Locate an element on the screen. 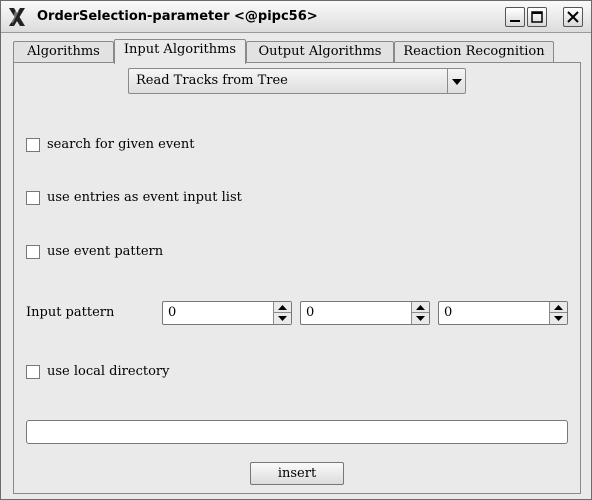 This screenshot has width=592, height=500. tab-algorithms: Algorithms is located at coordinates (63, 52).